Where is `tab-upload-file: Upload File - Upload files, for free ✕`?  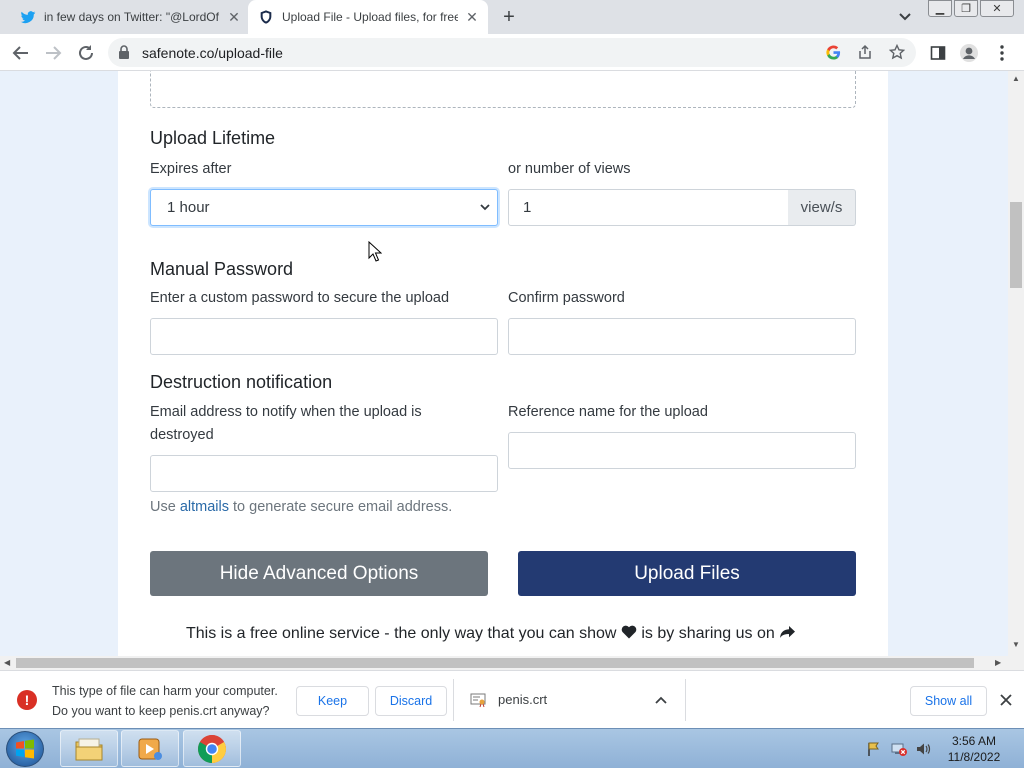
tab-upload-file: Upload File - Upload files, for free ✕ is located at coordinates (368, 17).